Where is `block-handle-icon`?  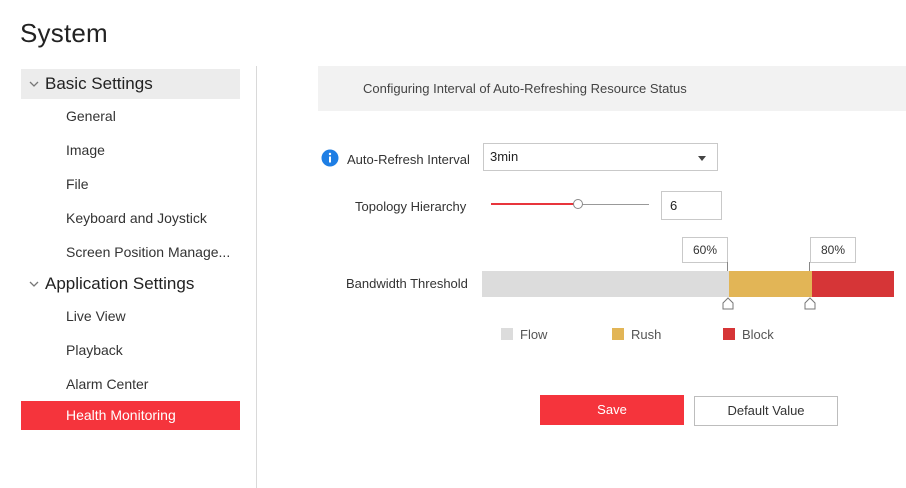
block-handle-icon is located at coordinates (810, 304).